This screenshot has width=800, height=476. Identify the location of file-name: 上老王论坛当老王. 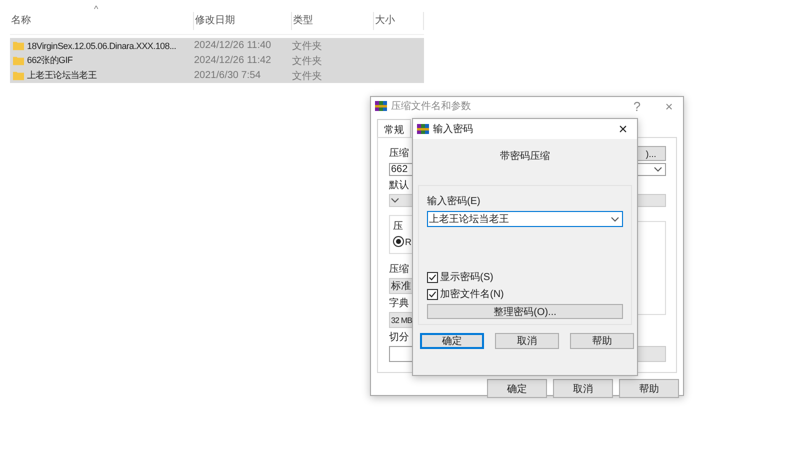
(62, 75).